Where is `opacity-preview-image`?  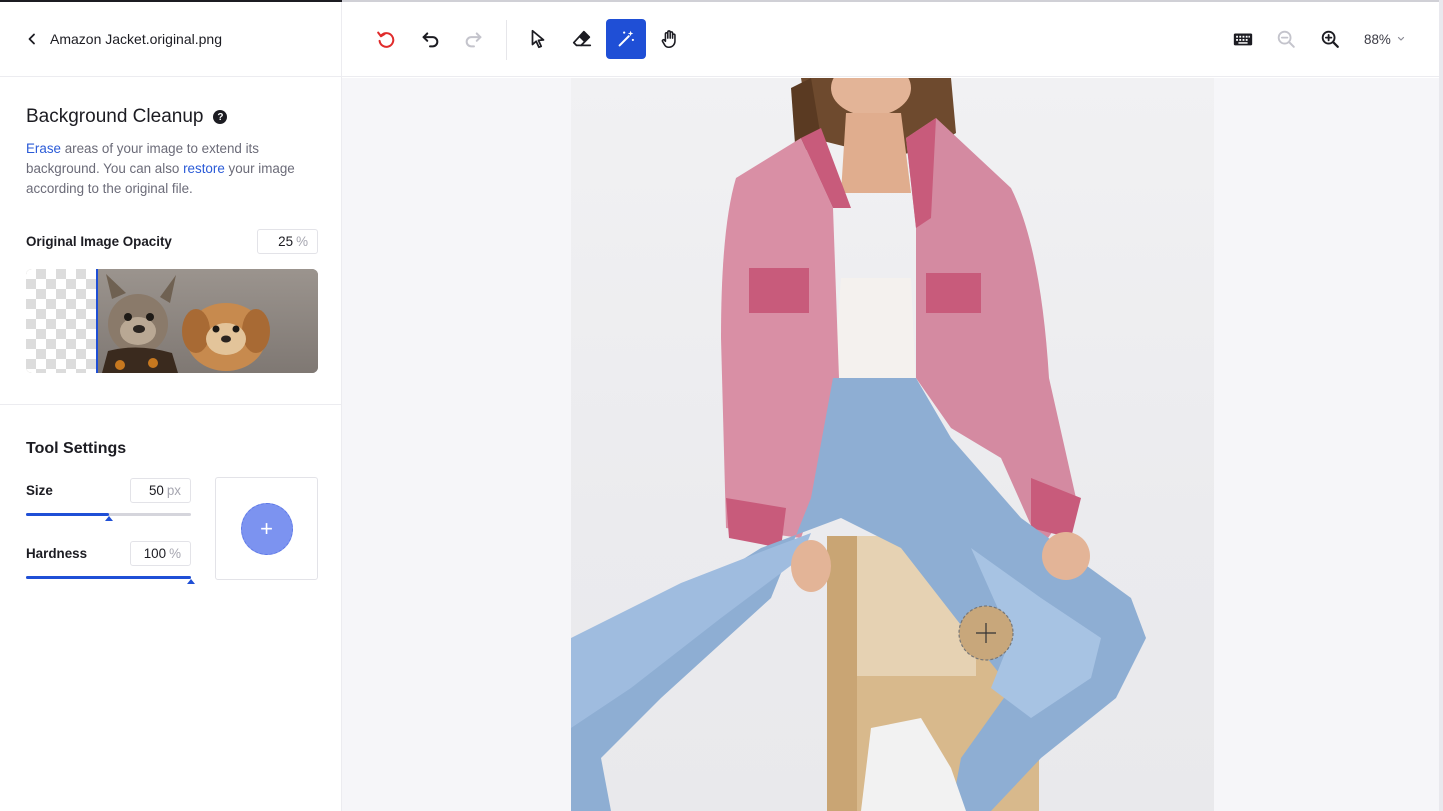 opacity-preview-image is located at coordinates (172, 321).